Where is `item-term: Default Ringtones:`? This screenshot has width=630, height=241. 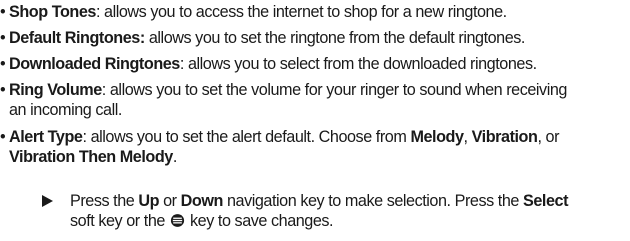
item-term: Default Ringtones: is located at coordinates (77, 38).